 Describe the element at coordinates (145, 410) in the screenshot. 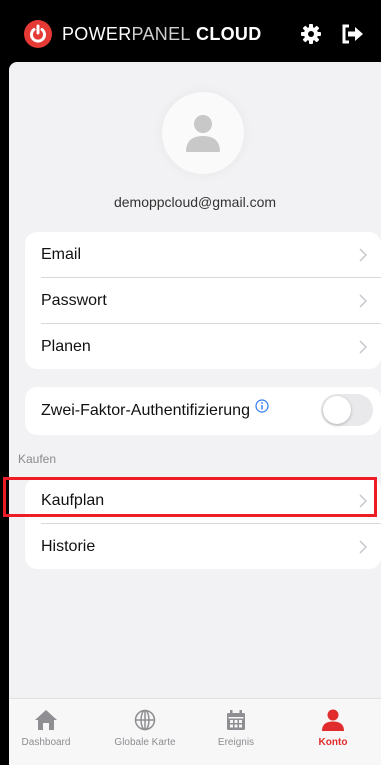

I see `two-factor-label: Zwei-Faktor-Authentifizierung` at that location.